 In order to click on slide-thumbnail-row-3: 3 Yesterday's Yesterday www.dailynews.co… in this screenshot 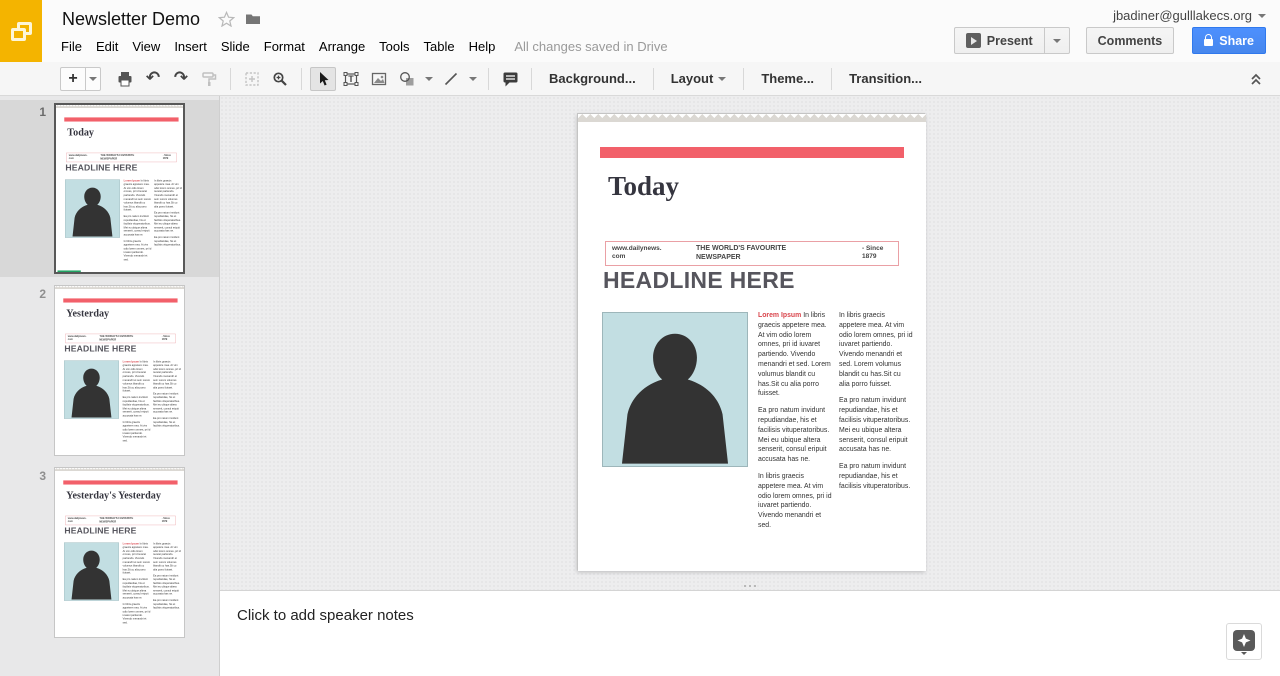, I will do `click(109, 552)`.